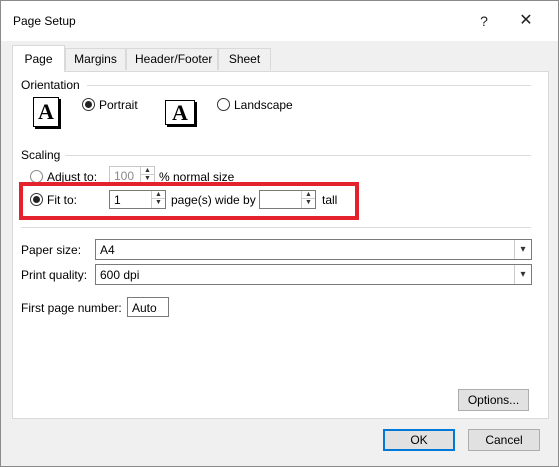 Image resolution: width=559 pixels, height=467 pixels. I want to click on print-quality-select: 600 dpi ▾, so click(313, 274).